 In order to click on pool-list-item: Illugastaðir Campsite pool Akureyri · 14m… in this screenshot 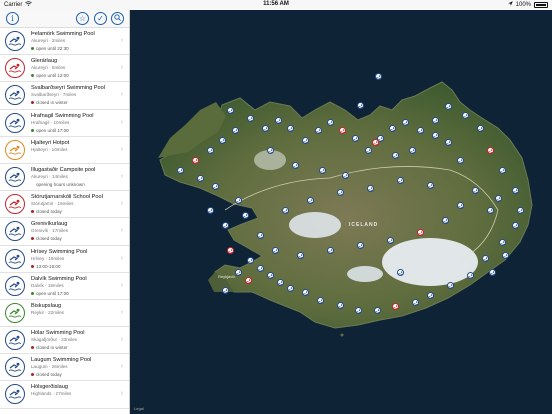, I will do `click(64, 178)`.